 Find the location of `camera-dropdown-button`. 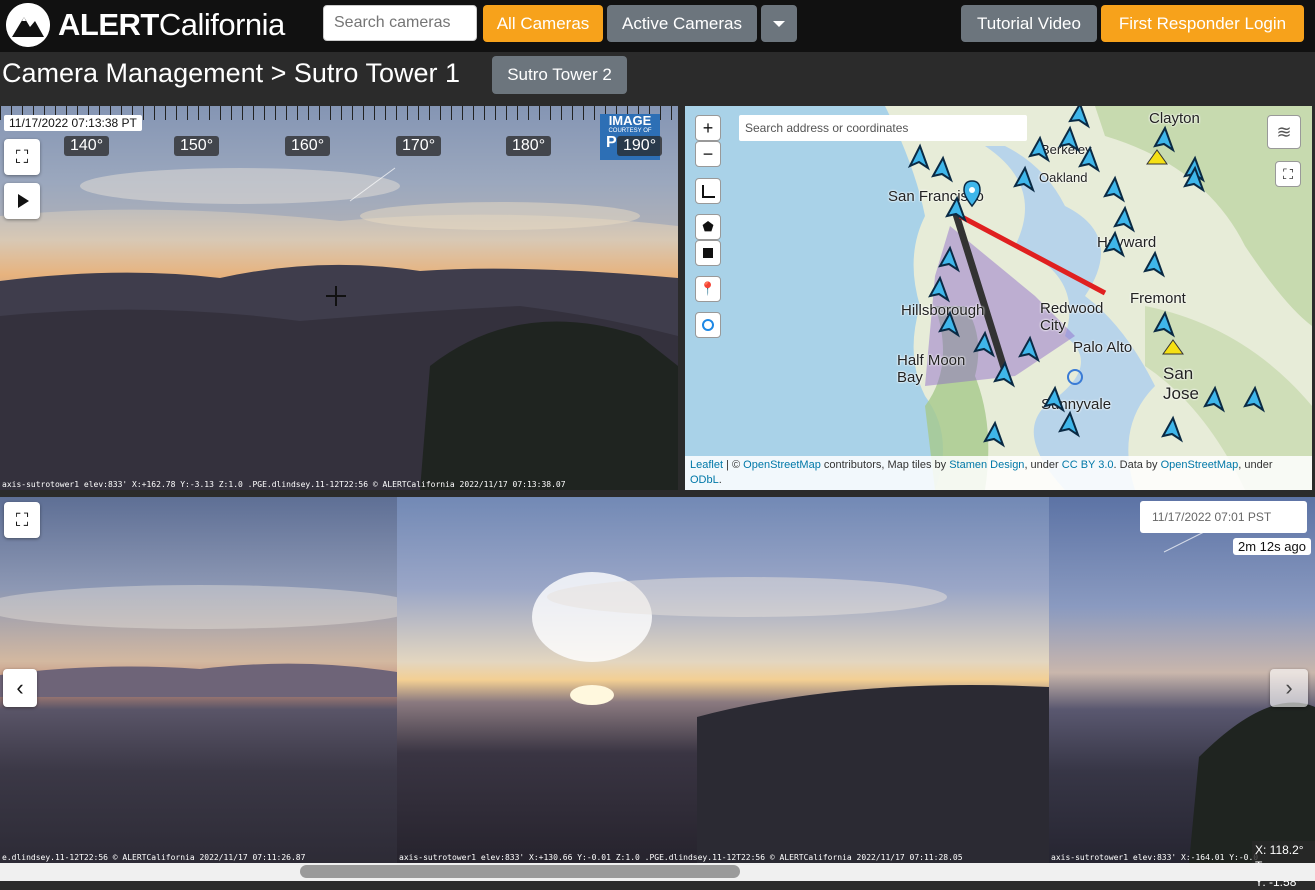

camera-dropdown-button is located at coordinates (779, 23).